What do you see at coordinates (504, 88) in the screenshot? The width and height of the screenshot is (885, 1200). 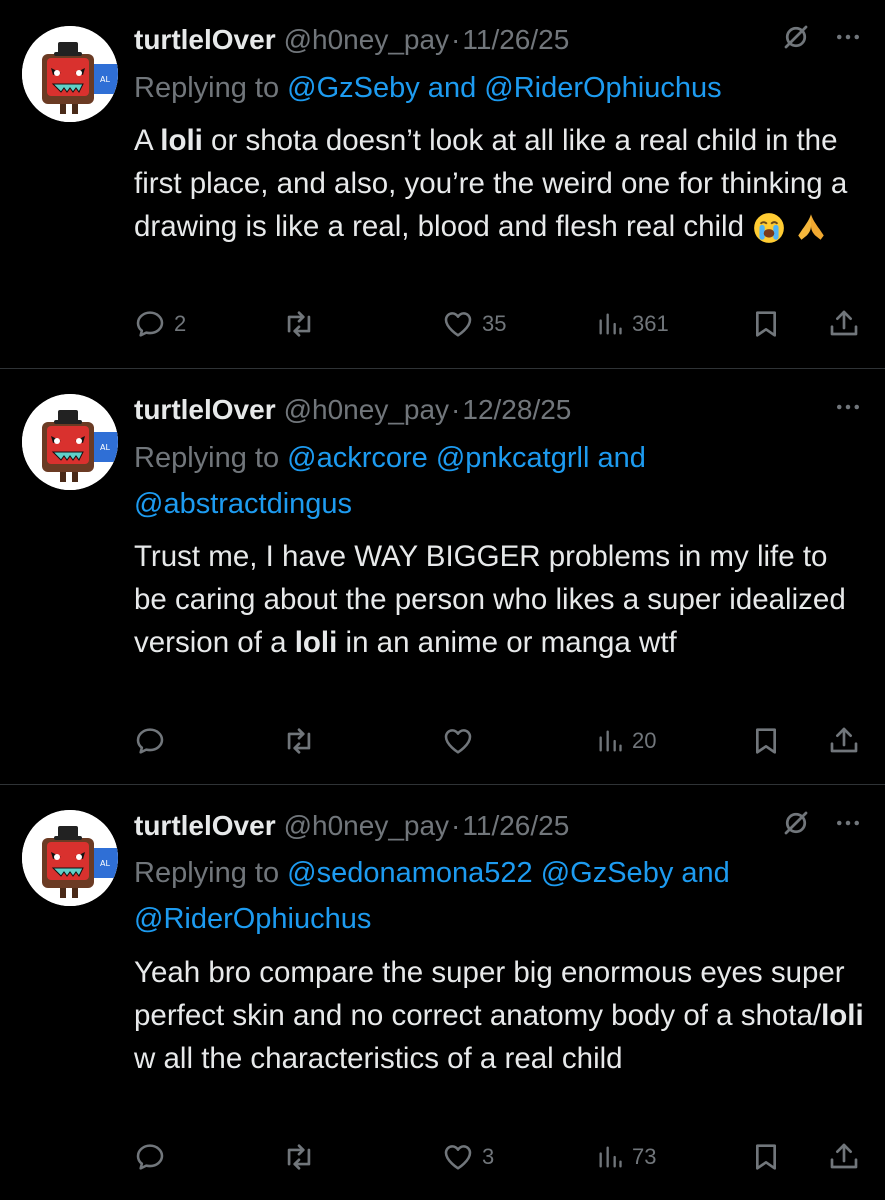 I see `replying-to-links: @GzSeby and @RiderOphiuchus` at bounding box center [504, 88].